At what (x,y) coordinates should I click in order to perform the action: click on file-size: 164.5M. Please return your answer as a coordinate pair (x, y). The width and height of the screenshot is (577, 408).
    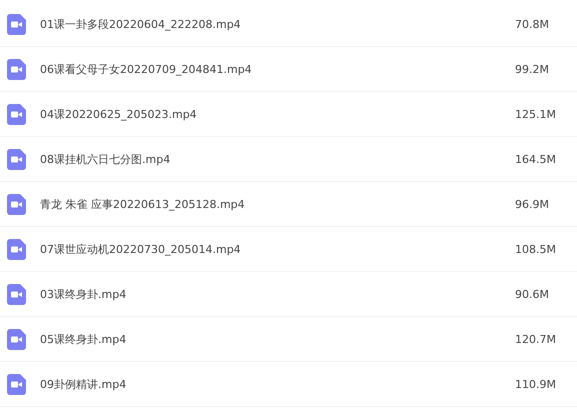
    Looking at the image, I should click on (536, 159).